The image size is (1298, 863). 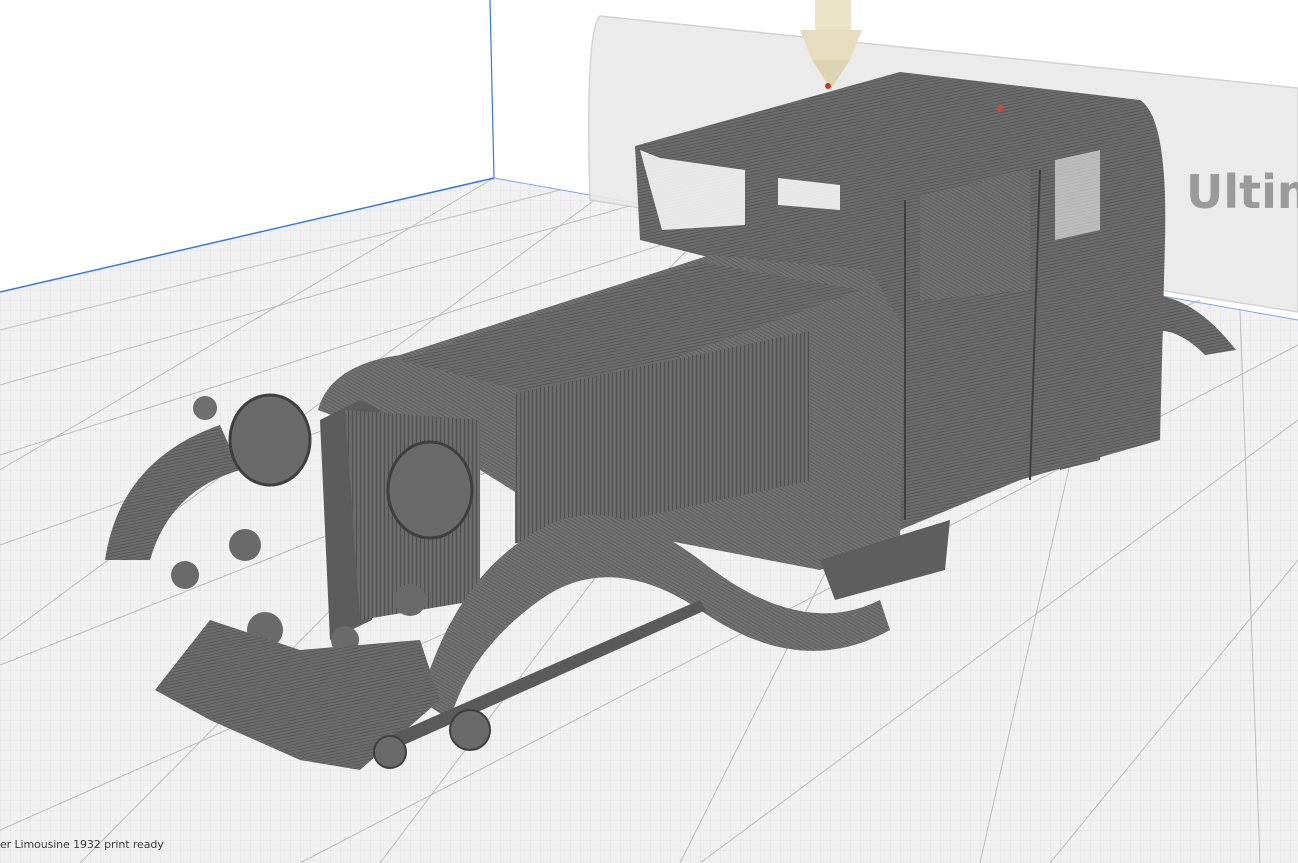 I want to click on printer-brand-label: Ultim, so click(x=1242, y=192).